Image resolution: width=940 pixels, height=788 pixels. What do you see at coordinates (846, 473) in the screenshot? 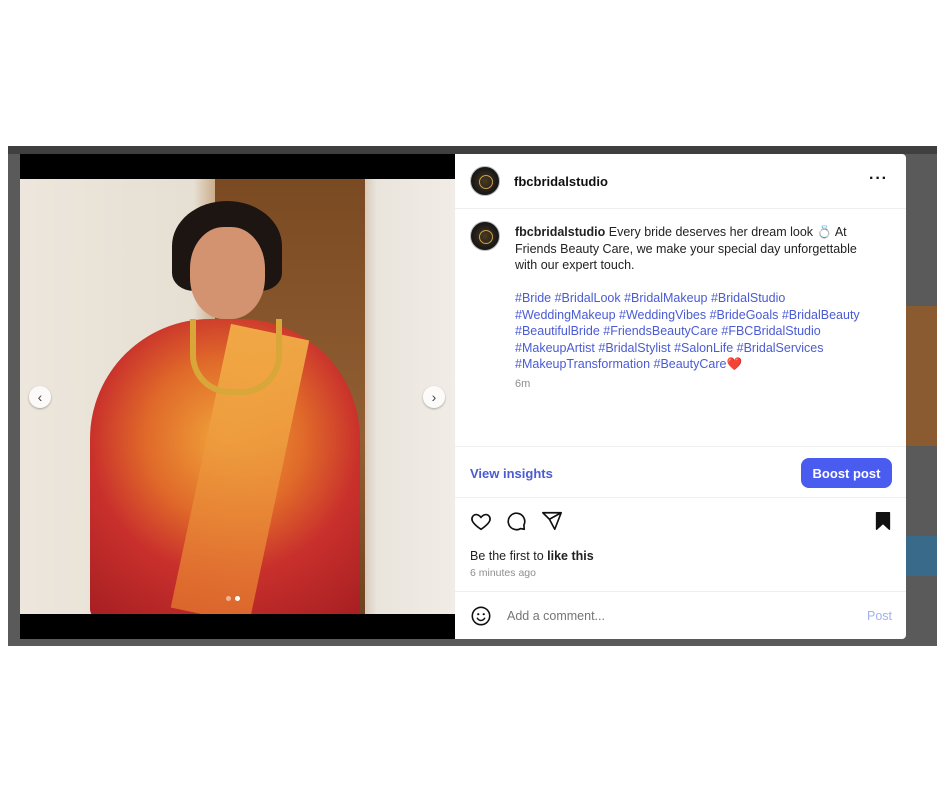
I see `boost-post-button: Boost post` at bounding box center [846, 473].